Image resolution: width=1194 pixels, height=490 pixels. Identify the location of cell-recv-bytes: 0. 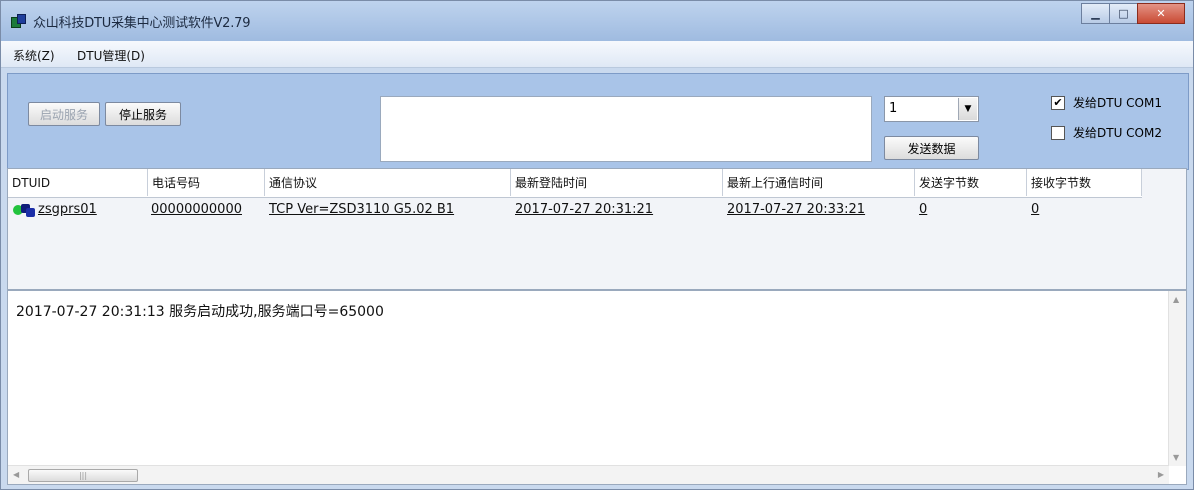
(1035, 209).